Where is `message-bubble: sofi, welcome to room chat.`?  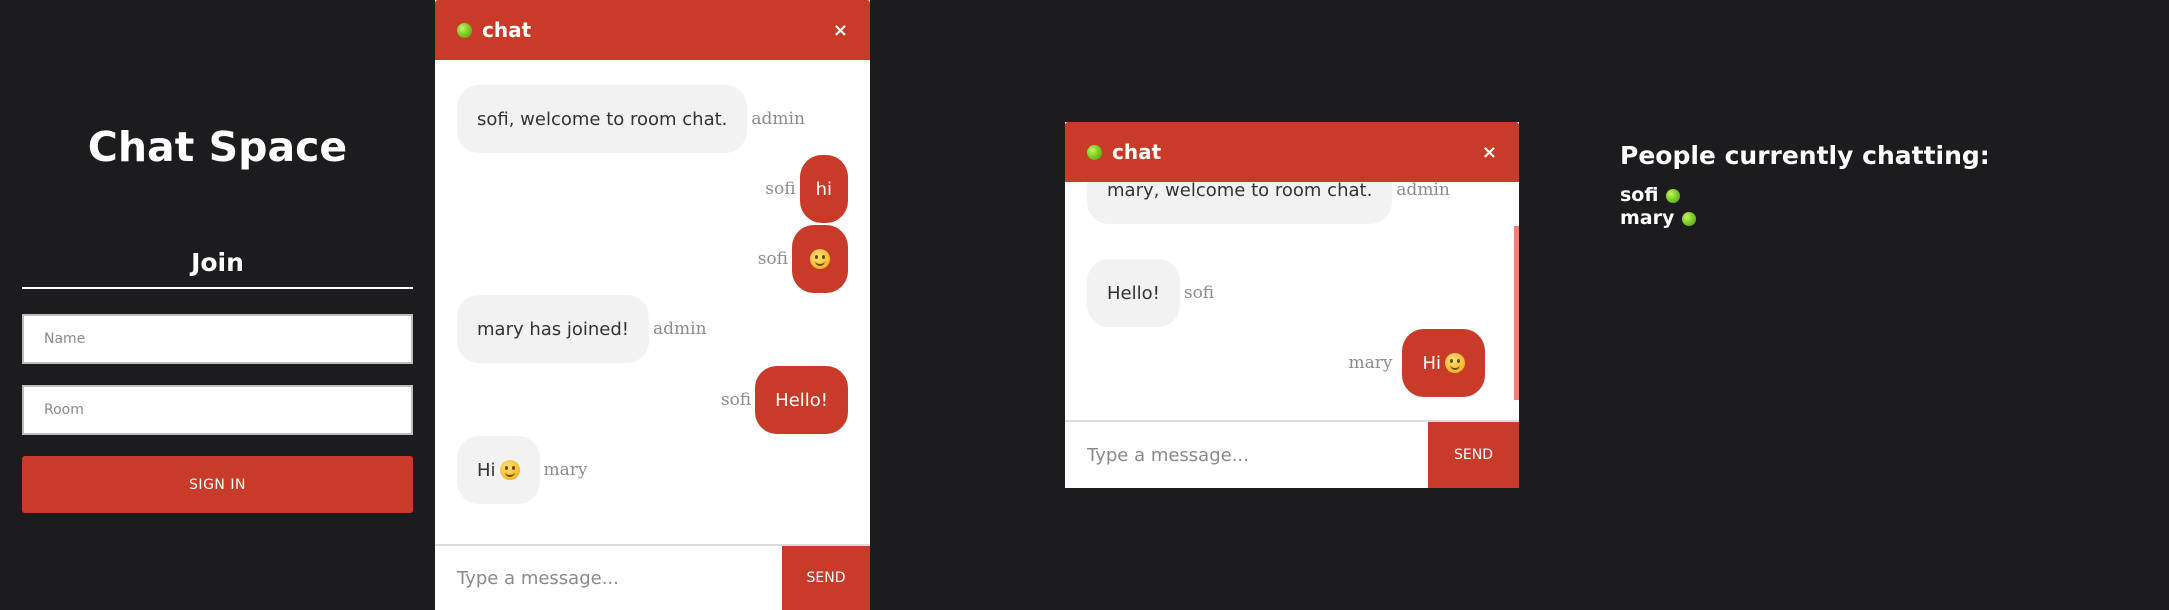 message-bubble: sofi, welcome to room chat. is located at coordinates (602, 119).